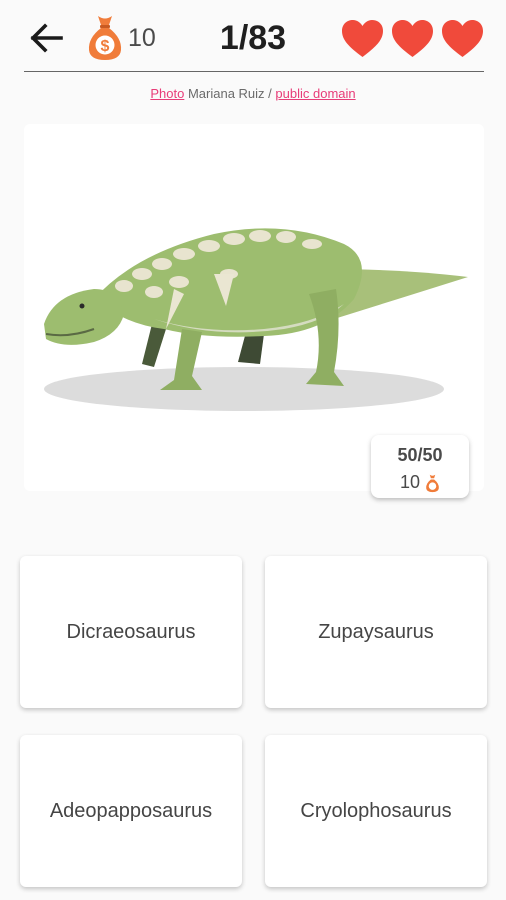  Describe the element at coordinates (226, 93) in the screenshot. I see `photo-author: Mariana Ruiz` at that location.